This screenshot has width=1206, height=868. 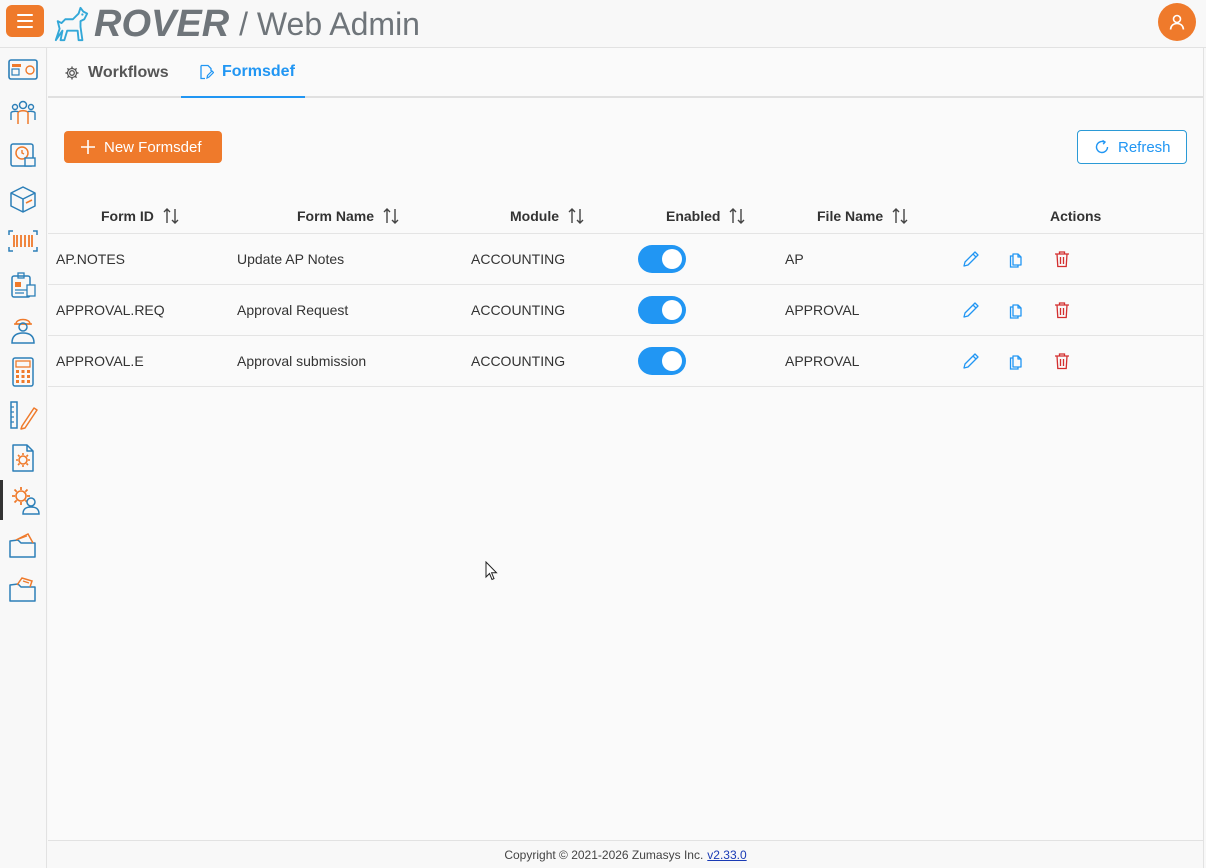 I want to click on tab-workflows: Workflows, so click(x=116, y=73).